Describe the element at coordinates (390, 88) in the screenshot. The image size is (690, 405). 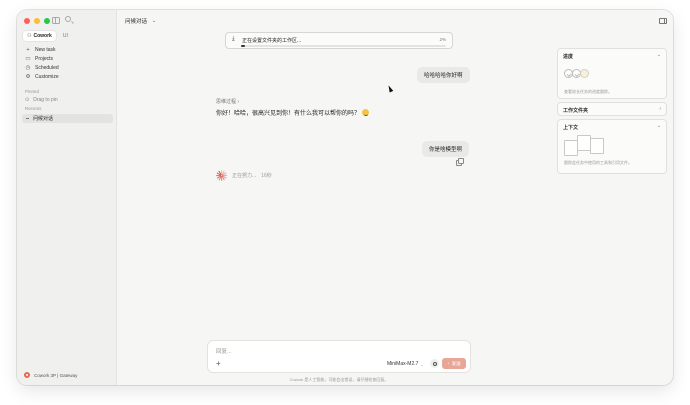
I see `mouse-cursor-icon` at that location.